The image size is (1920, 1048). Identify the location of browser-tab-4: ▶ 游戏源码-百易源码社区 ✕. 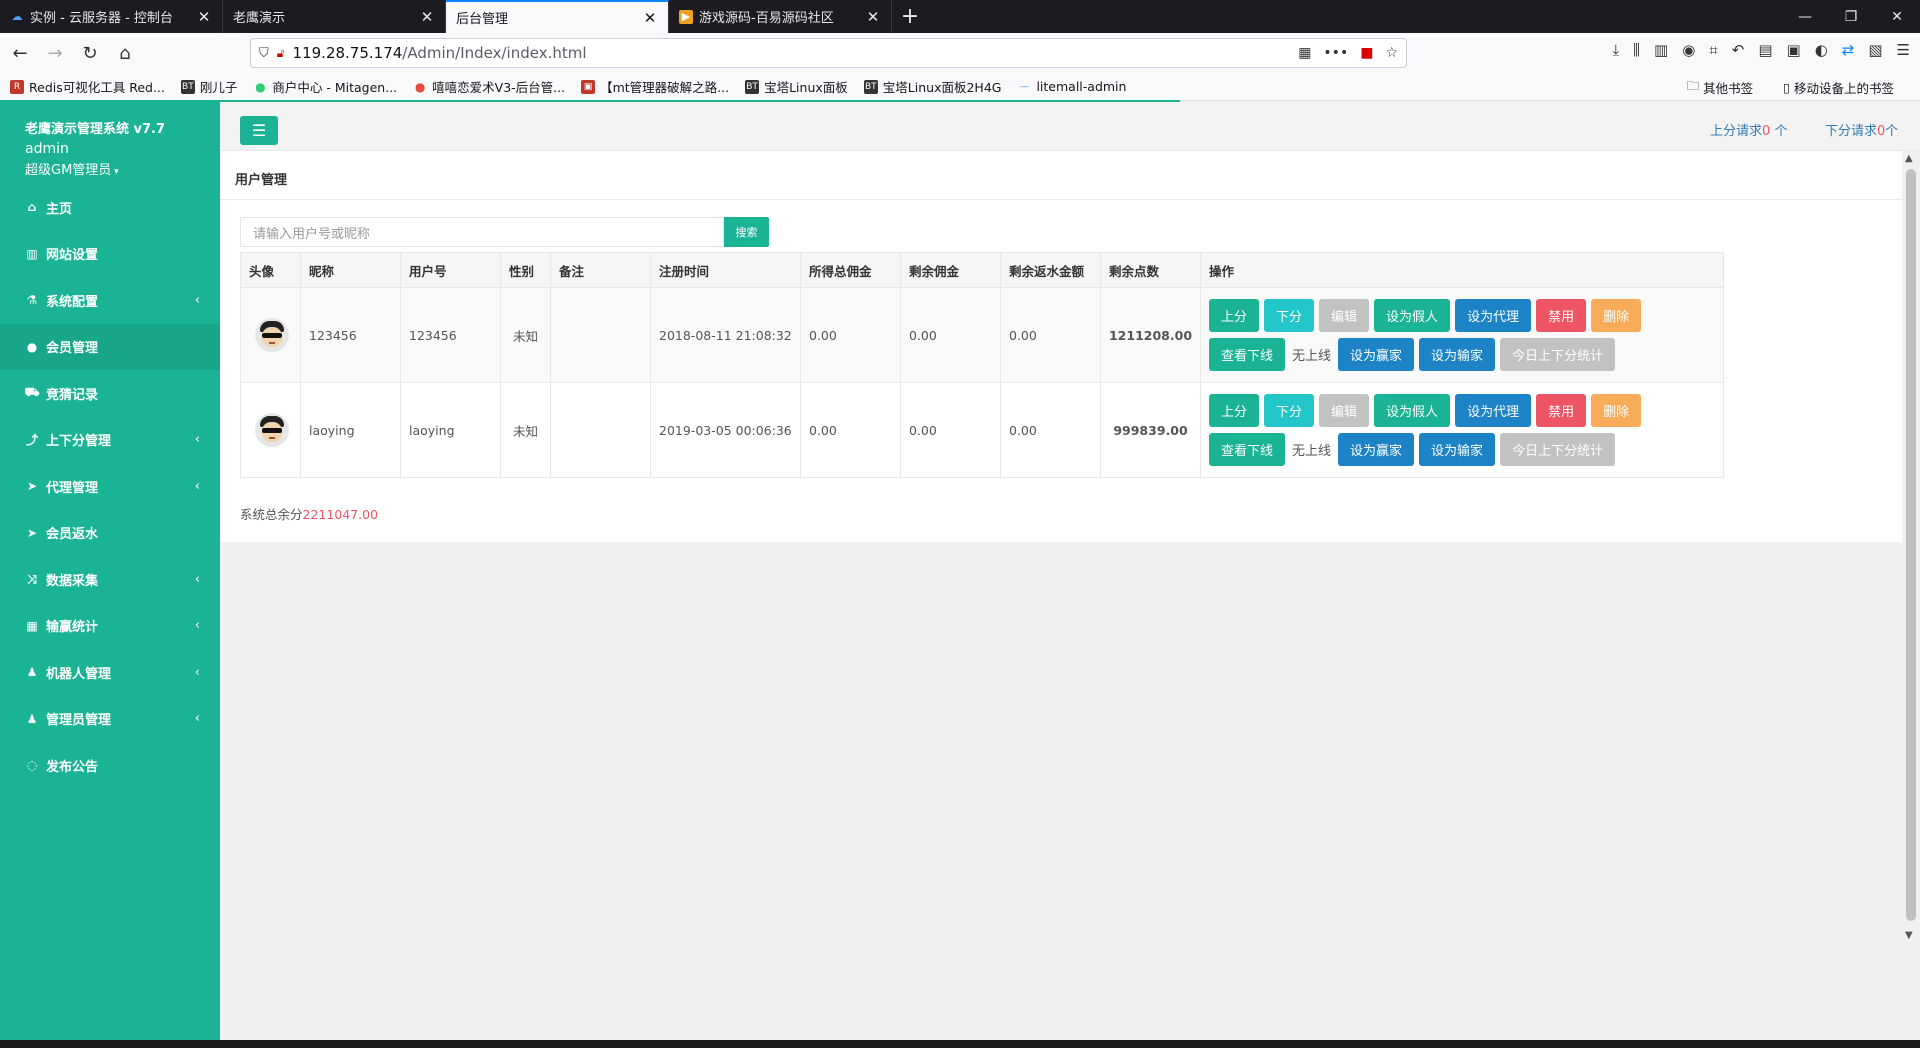
(780, 16).